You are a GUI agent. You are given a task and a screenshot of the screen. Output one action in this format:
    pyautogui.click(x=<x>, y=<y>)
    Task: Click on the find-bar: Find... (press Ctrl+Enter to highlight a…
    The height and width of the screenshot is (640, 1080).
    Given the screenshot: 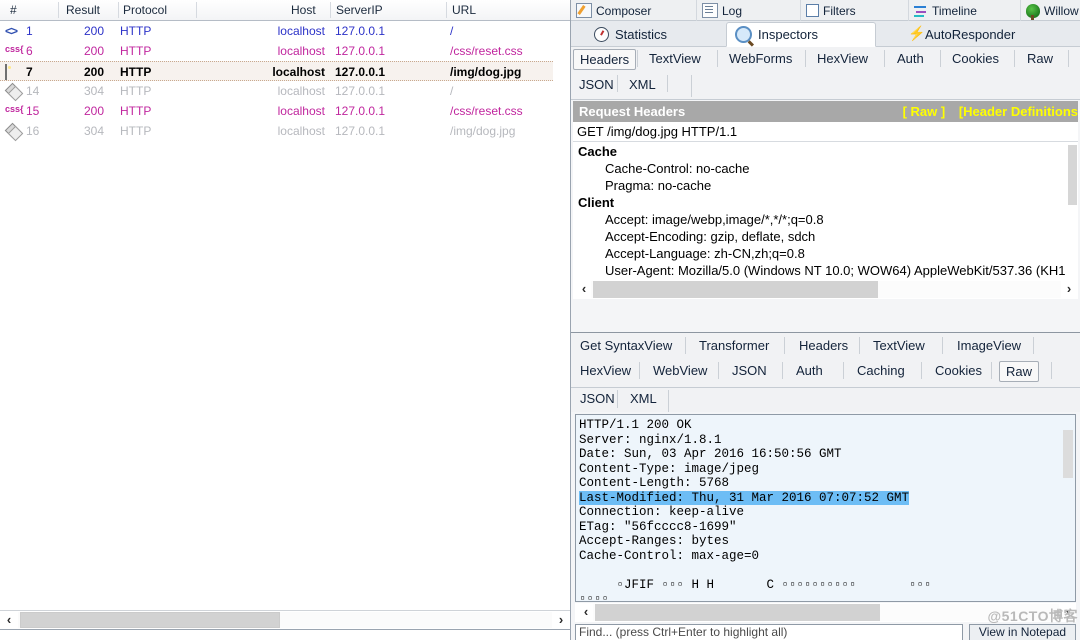 What is the action you would take?
    pyautogui.click(x=825, y=632)
    